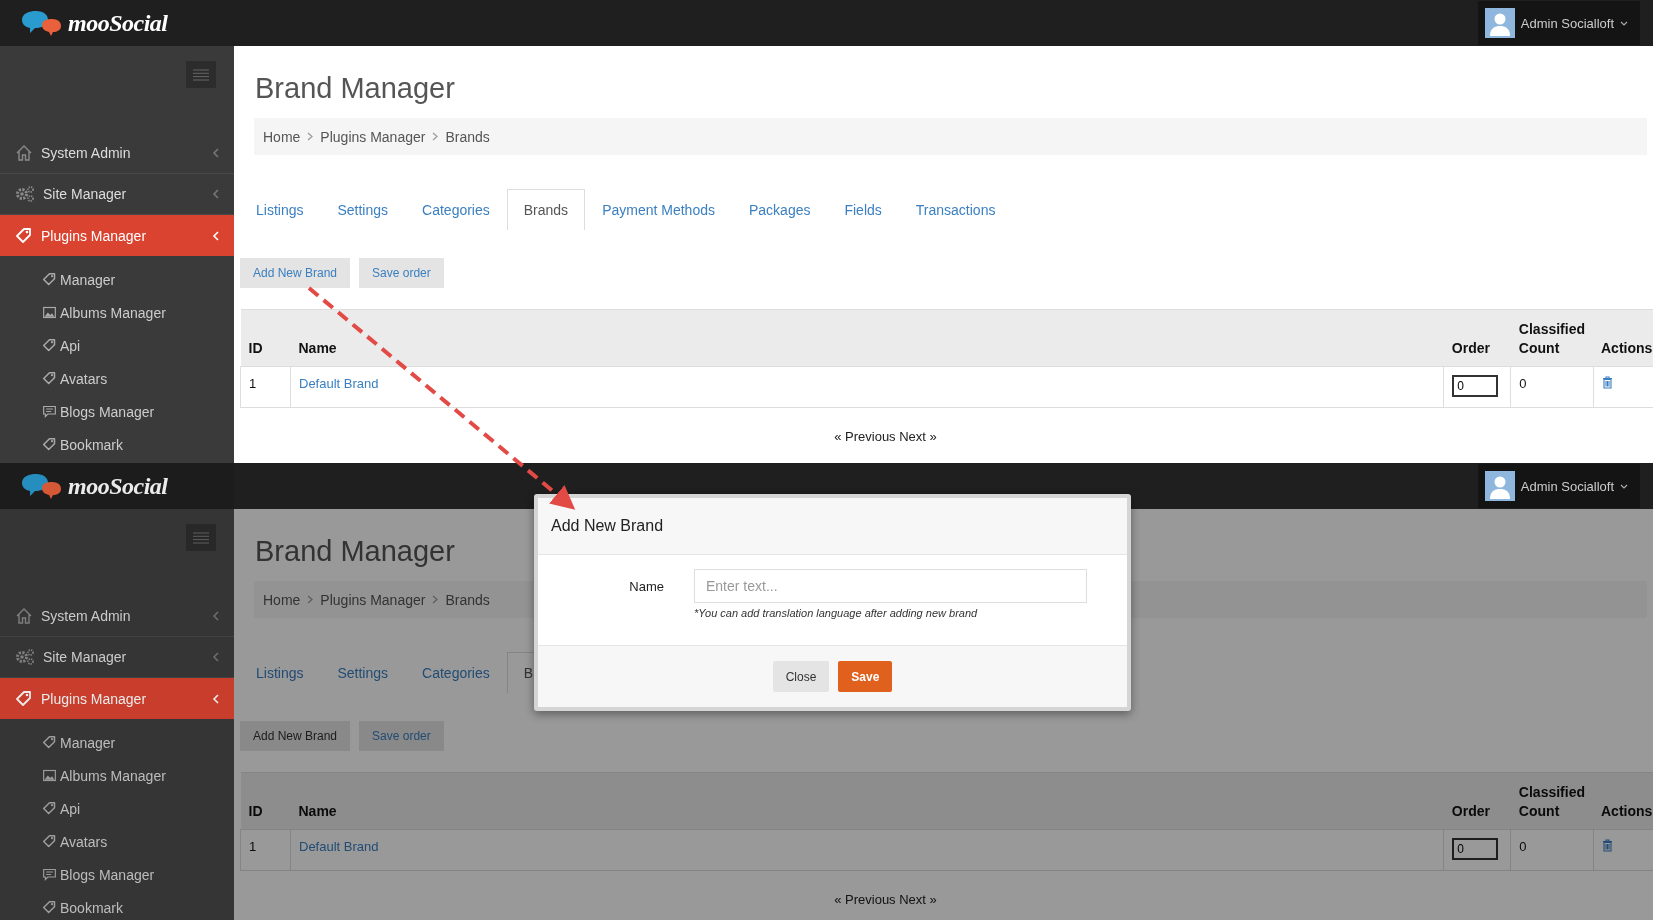 The image size is (1653, 920). I want to click on tab: Listings, so click(280, 209).